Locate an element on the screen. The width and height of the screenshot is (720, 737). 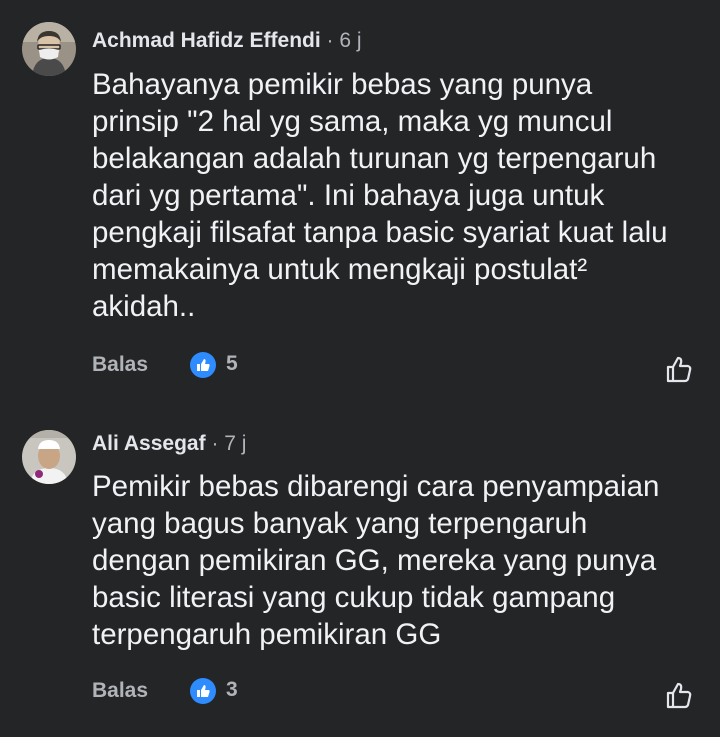
author-name: Ali Assegaf is located at coordinates (149, 443).